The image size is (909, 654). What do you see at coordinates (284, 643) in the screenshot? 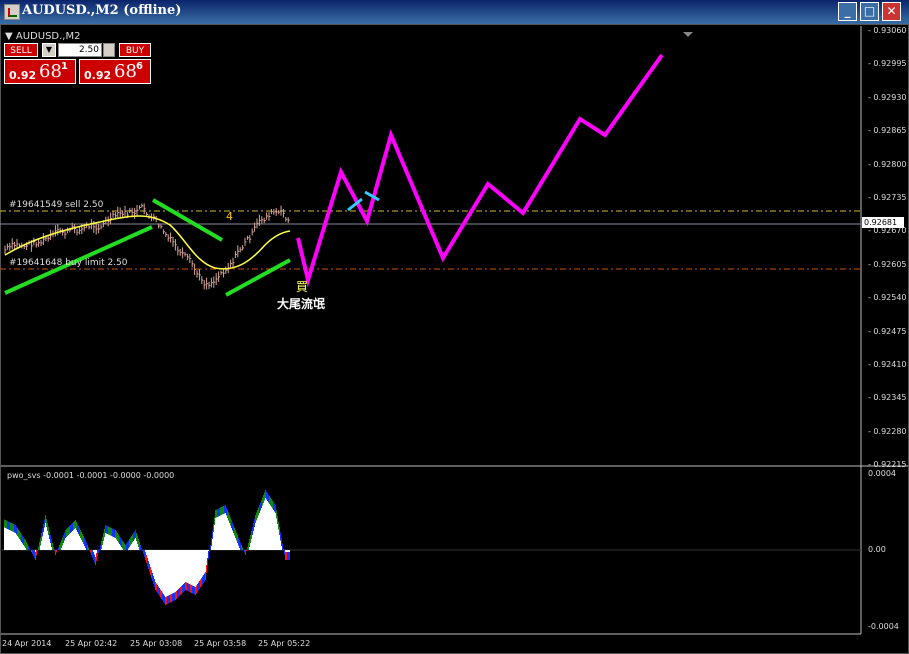
I see `time-label: 25 Apr 05:22` at bounding box center [284, 643].